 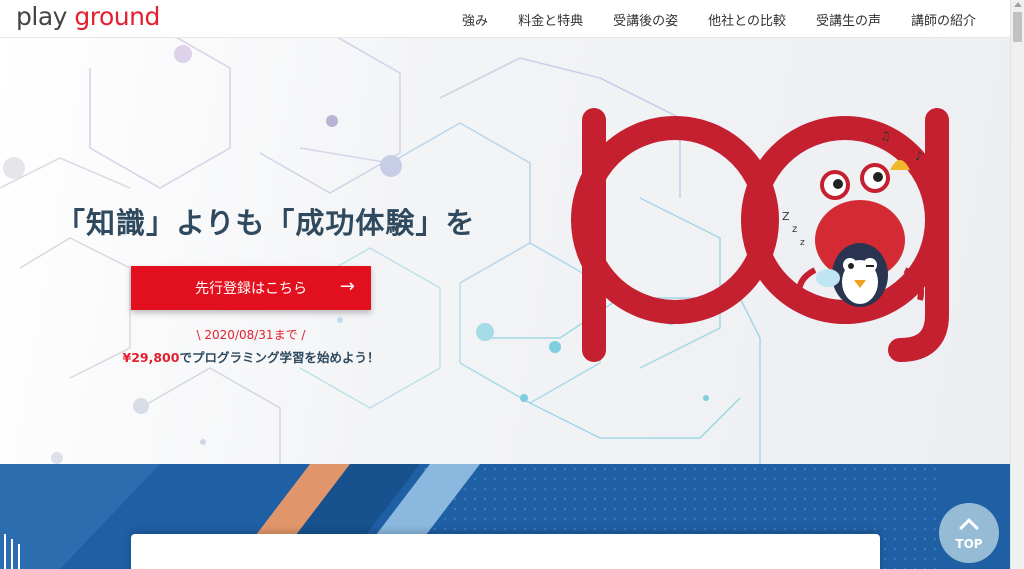 What do you see at coordinates (475, 19) in the screenshot?
I see `nav-strengths: 強み` at bounding box center [475, 19].